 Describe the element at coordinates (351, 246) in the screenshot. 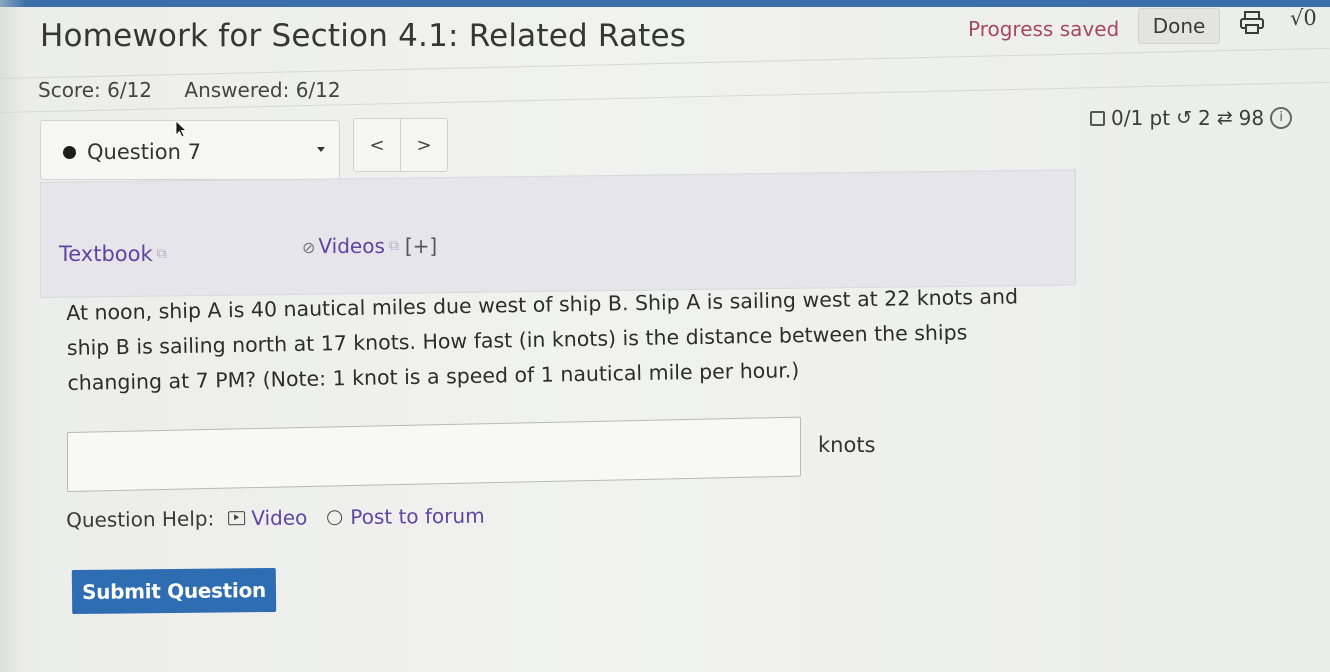

I see `videos-label: Videos` at that location.